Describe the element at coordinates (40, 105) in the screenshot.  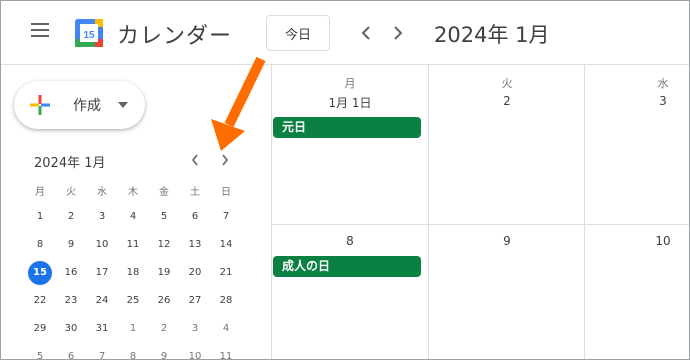
I see `plus-icon` at that location.